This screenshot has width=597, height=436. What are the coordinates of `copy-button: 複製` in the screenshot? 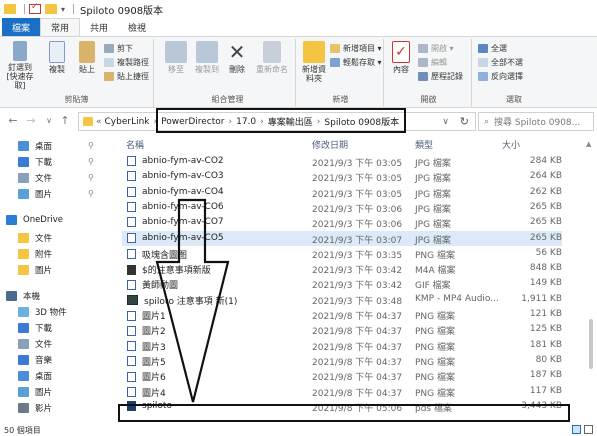 It's located at (57, 57).